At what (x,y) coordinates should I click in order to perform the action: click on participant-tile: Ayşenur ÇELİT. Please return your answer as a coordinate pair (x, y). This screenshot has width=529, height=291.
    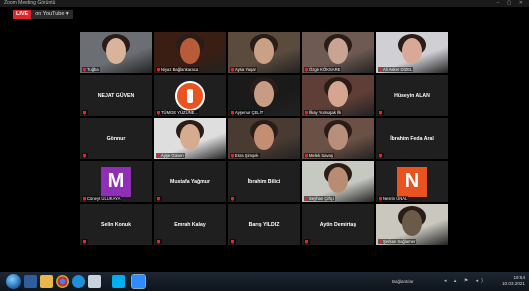
    Looking at the image, I should click on (264, 95).